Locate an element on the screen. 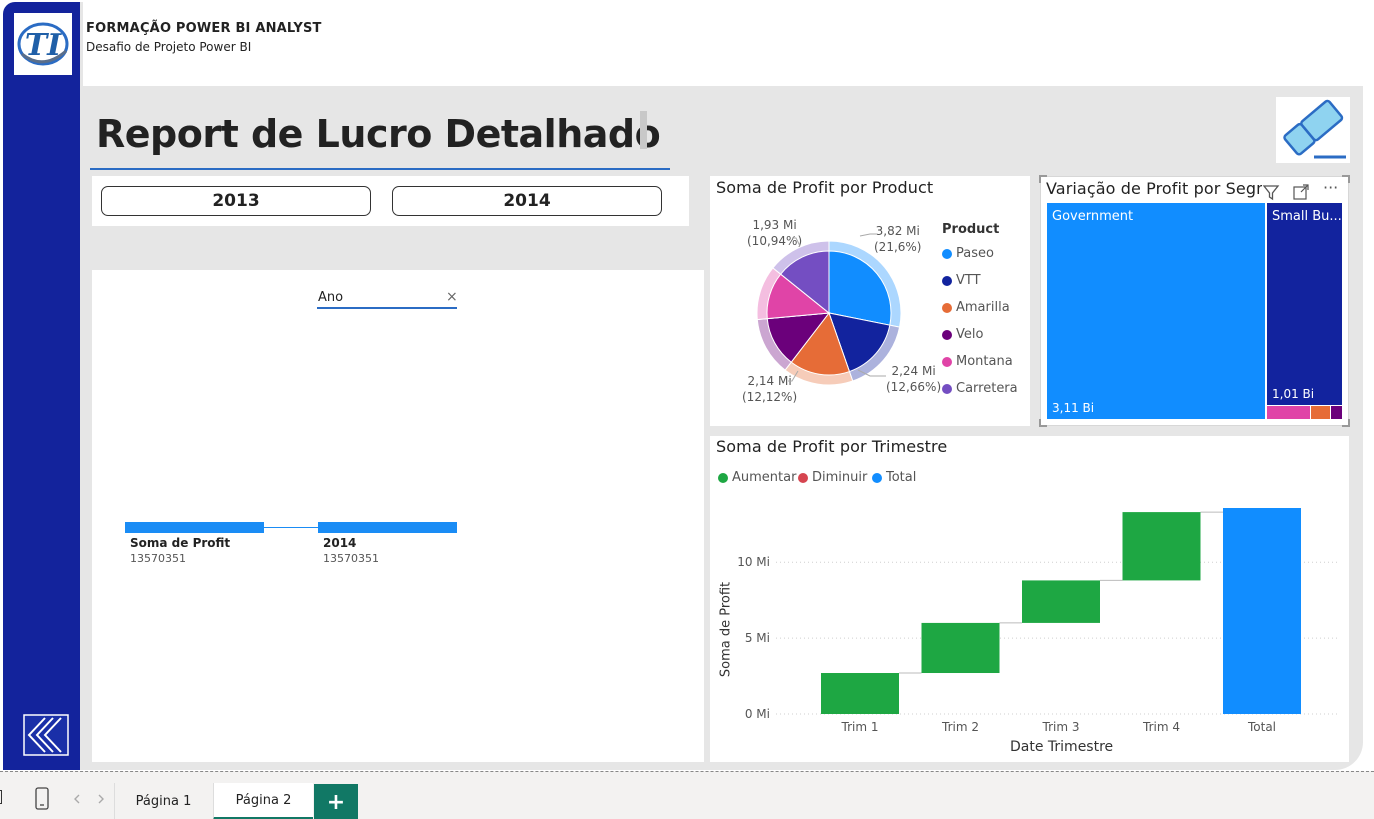 This screenshot has width=1374, height=819. year-slicer: 2013 2014 is located at coordinates (390, 201).